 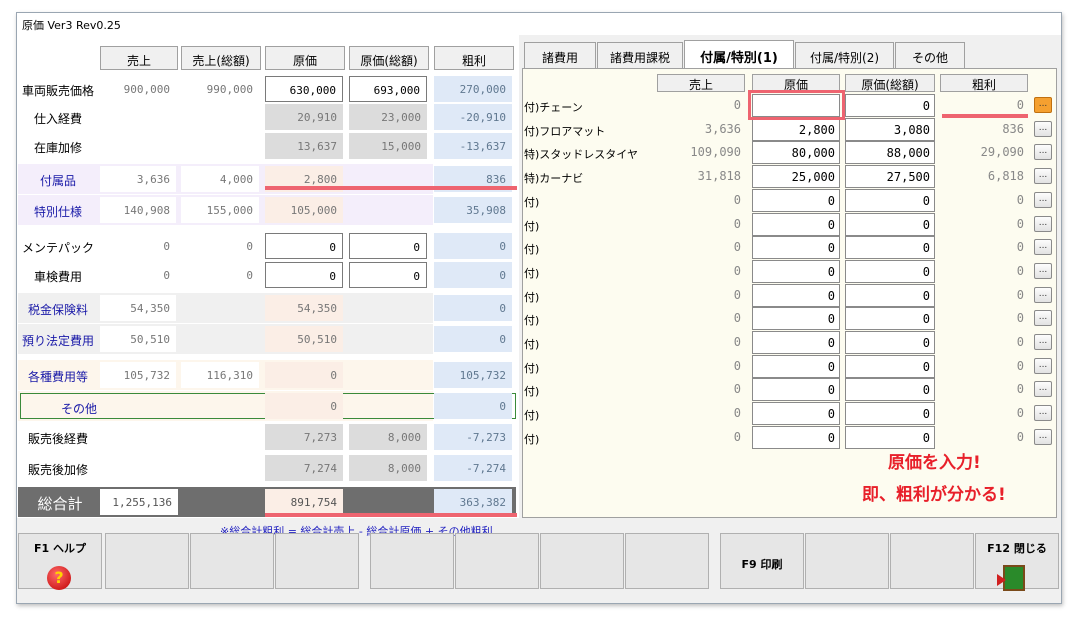 I want to click on tab-2: 付属/特別(1), so click(x=739, y=54).